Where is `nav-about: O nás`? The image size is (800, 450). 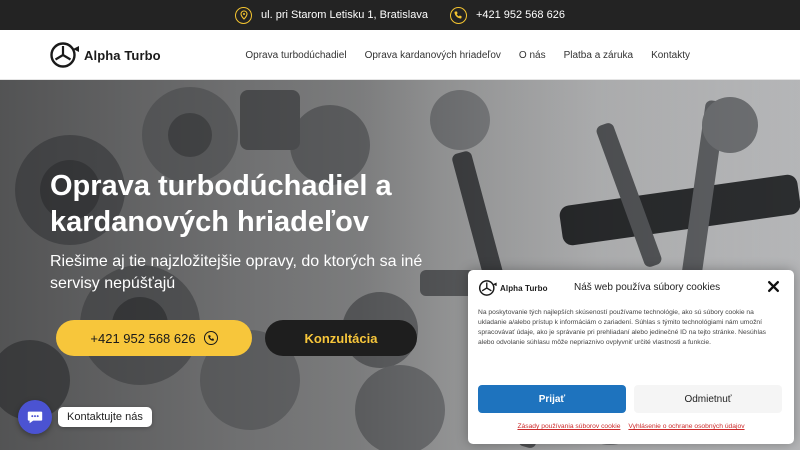 nav-about: O nás is located at coordinates (532, 55).